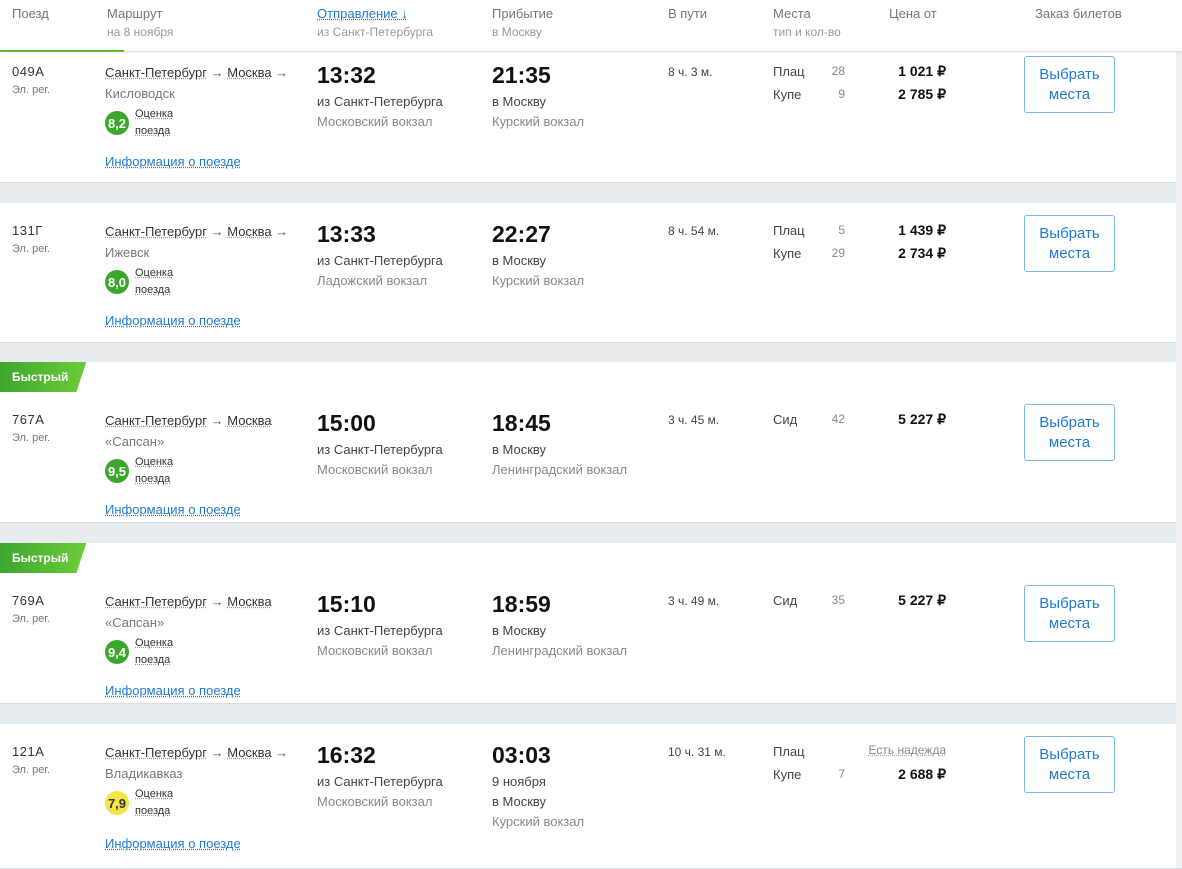 Image resolution: width=1182 pixels, height=869 pixels. Describe the element at coordinates (43, 558) in the screenshot. I see `fast-badge: Быстрый` at that location.